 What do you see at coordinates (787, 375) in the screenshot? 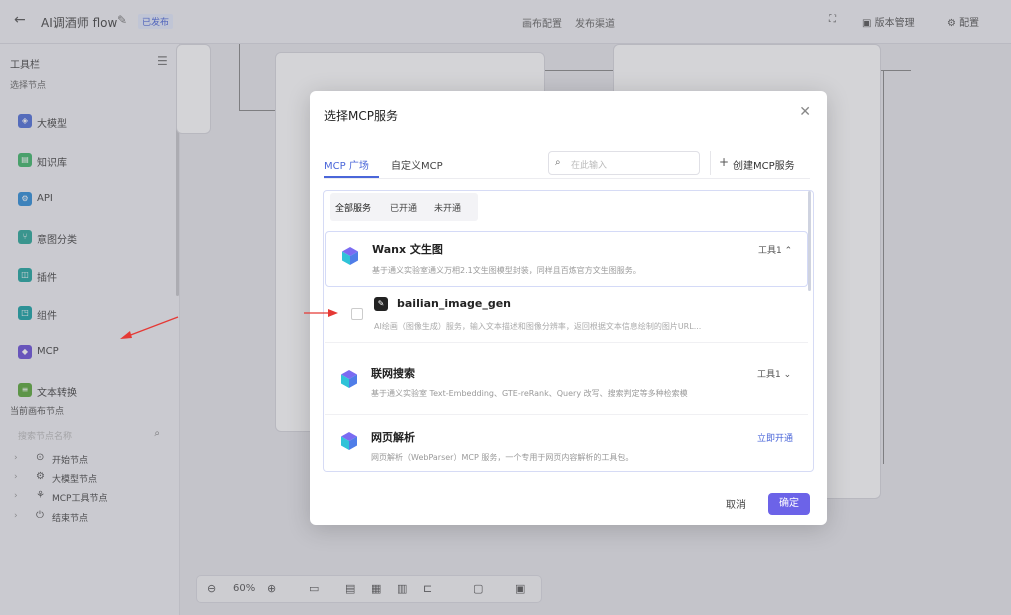
I see `chevron-down-icon: ⌄` at bounding box center [787, 375].